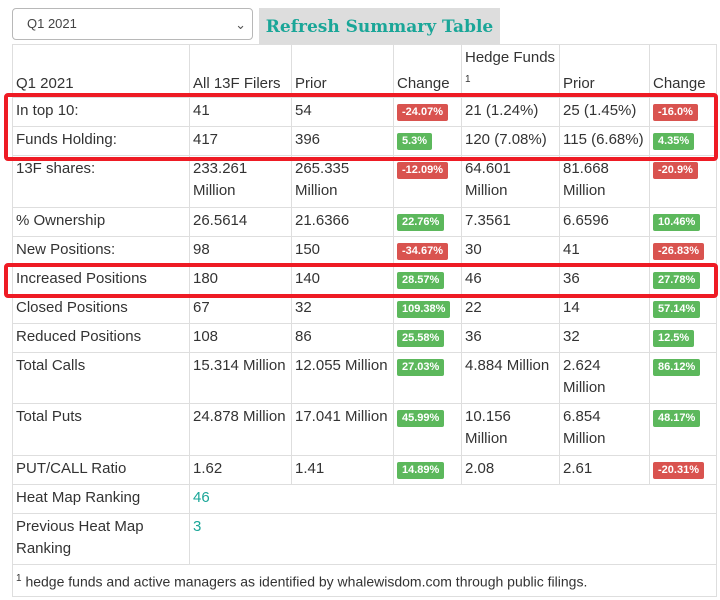 This screenshot has height=600, width=720. Describe the element at coordinates (240, 251) in the screenshot. I see `all-filers-value: 98` at that location.